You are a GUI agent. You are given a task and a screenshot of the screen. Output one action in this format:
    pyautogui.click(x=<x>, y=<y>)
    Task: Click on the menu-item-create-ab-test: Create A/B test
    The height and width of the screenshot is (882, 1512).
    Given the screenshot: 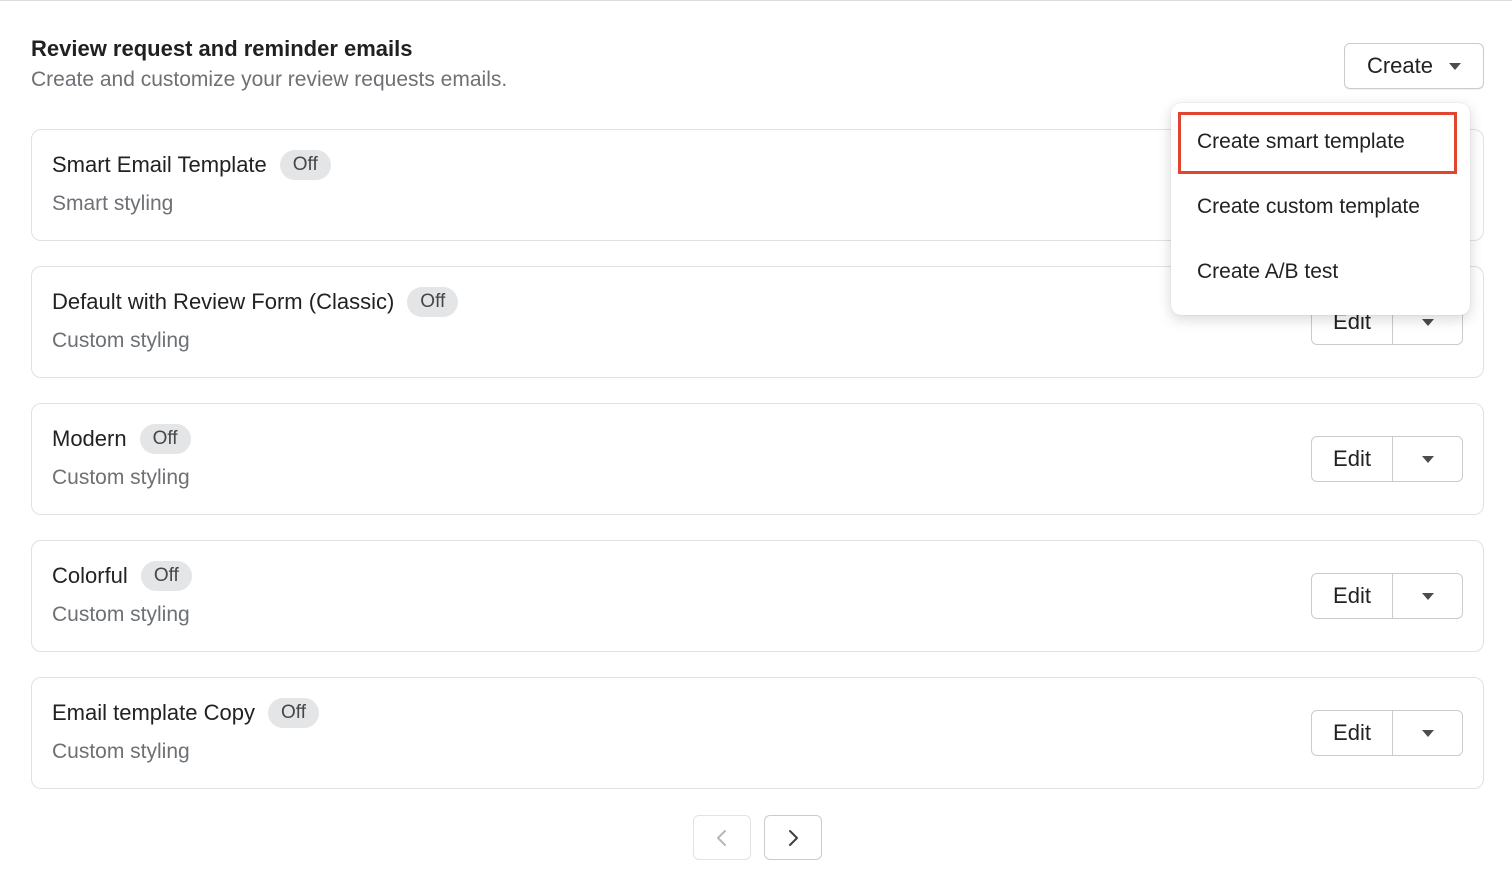 What is the action you would take?
    pyautogui.click(x=1267, y=272)
    